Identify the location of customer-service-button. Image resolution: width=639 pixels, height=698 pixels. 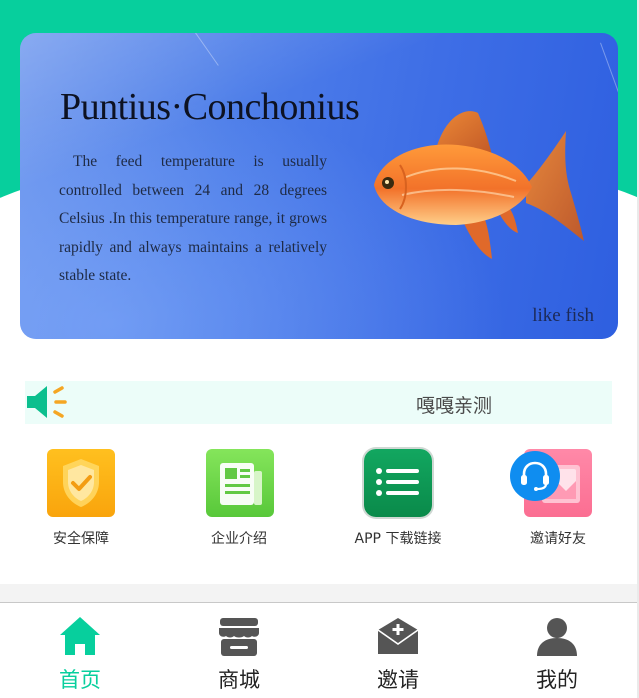
(535, 476).